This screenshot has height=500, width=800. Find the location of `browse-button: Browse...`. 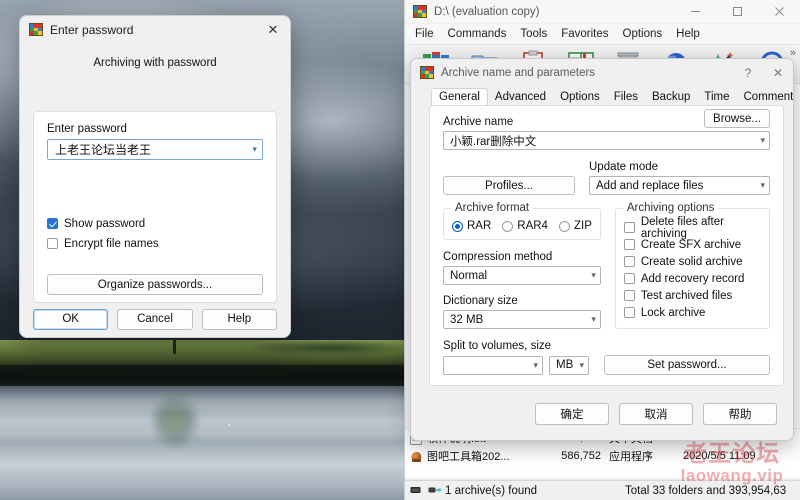

browse-button: Browse... is located at coordinates (737, 118).